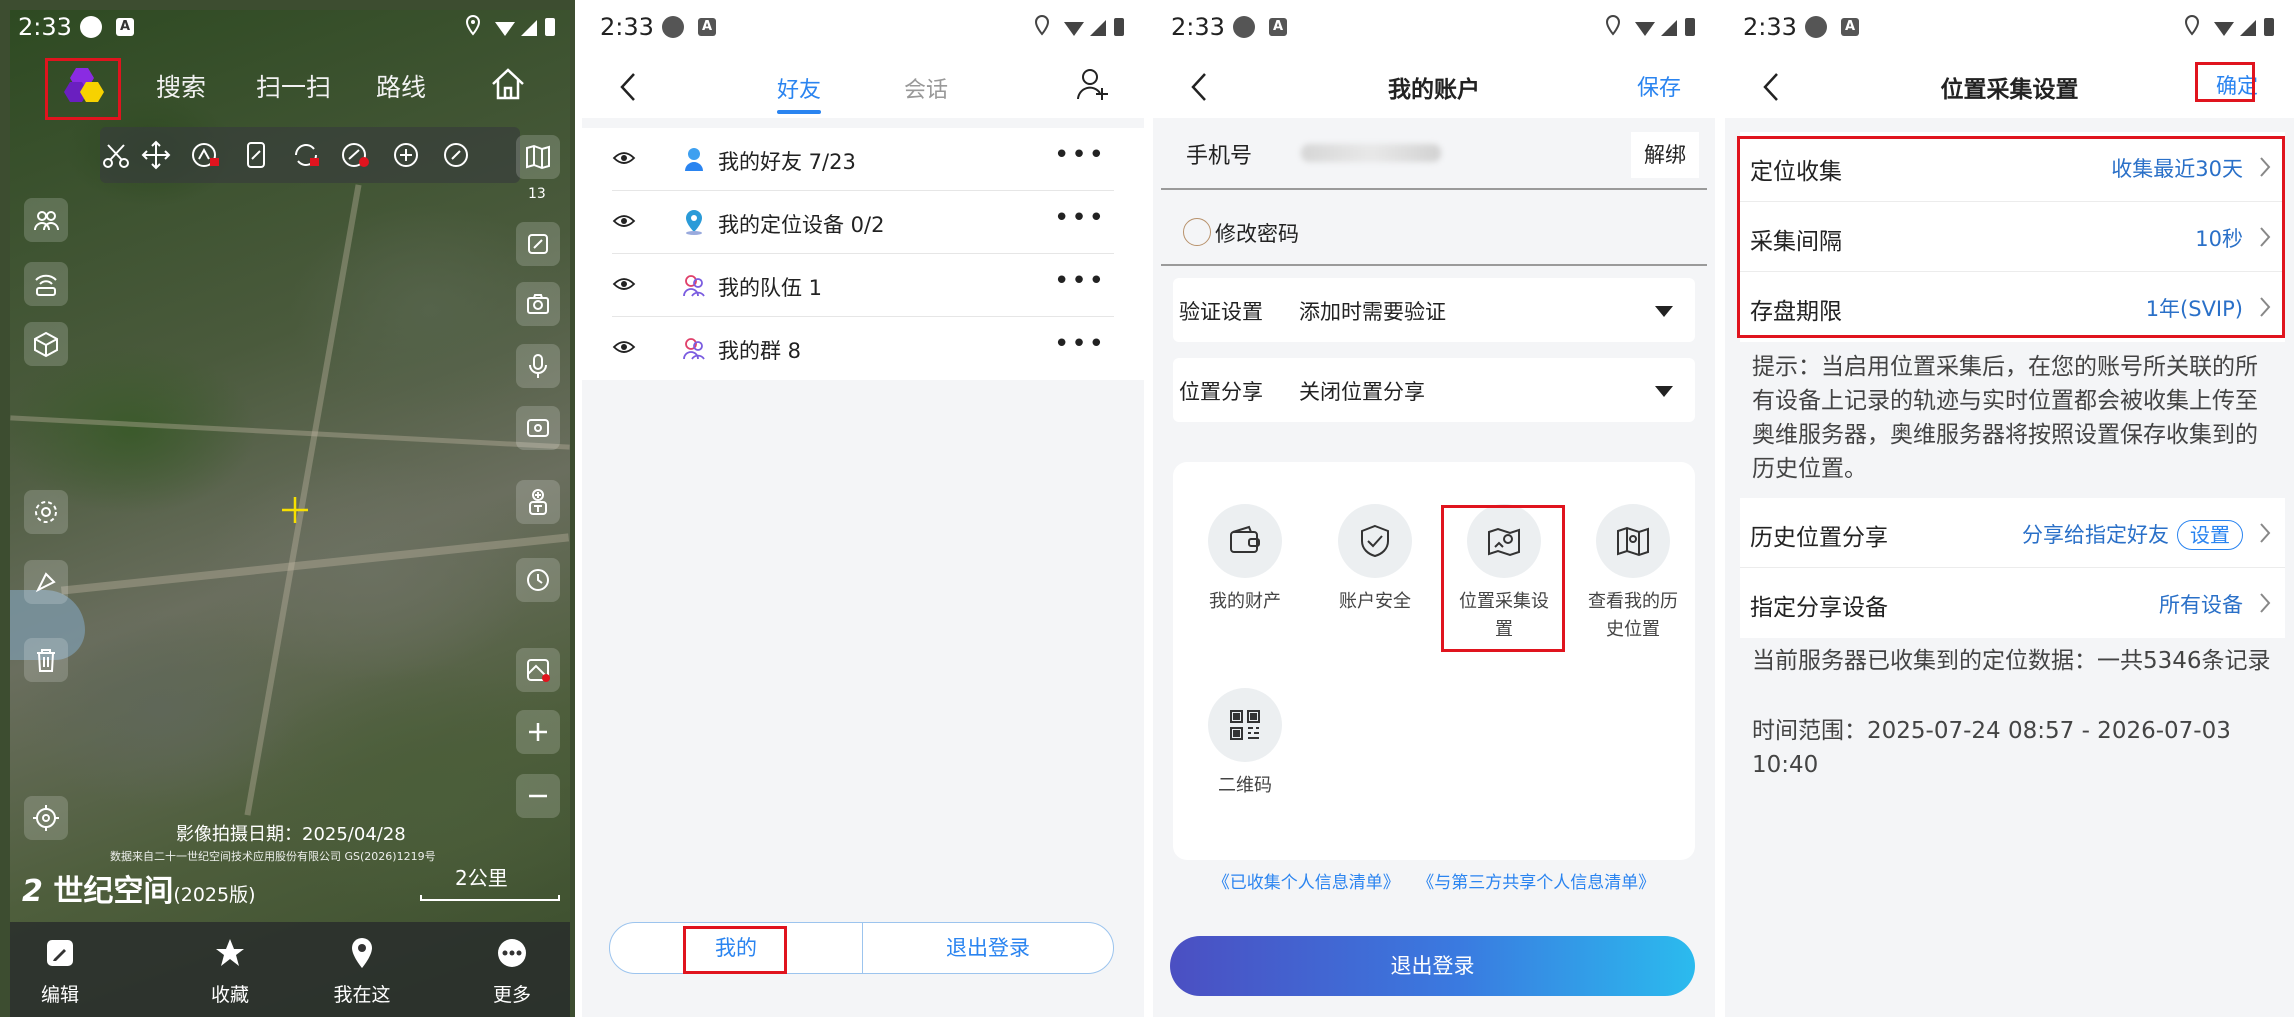 The width and height of the screenshot is (2294, 1017). Describe the element at coordinates (46, 660) in the screenshot. I see `trash-icon` at that location.